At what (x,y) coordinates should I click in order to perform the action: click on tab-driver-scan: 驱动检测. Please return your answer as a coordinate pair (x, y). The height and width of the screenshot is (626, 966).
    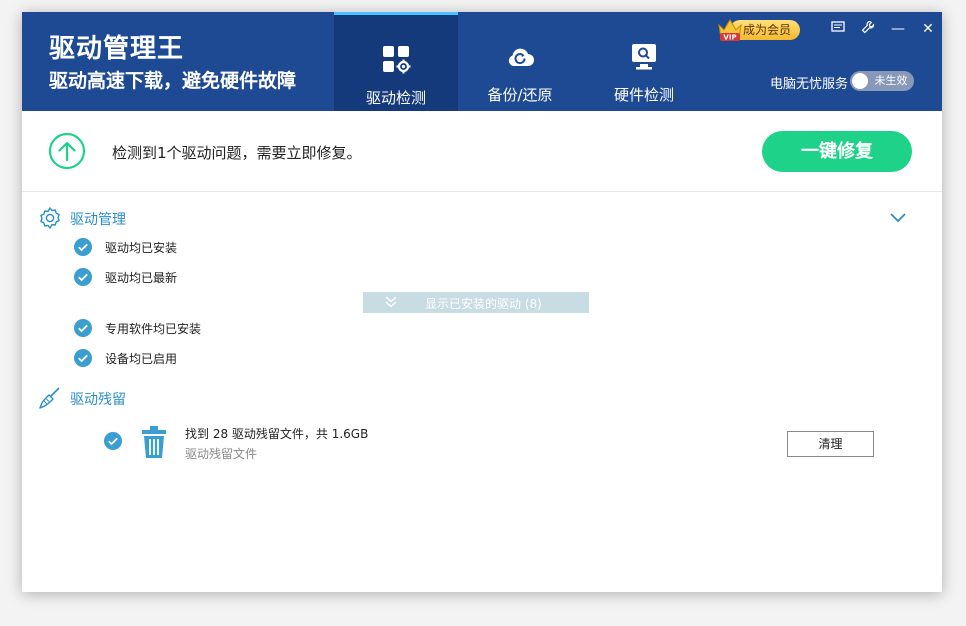
    Looking at the image, I should click on (396, 61).